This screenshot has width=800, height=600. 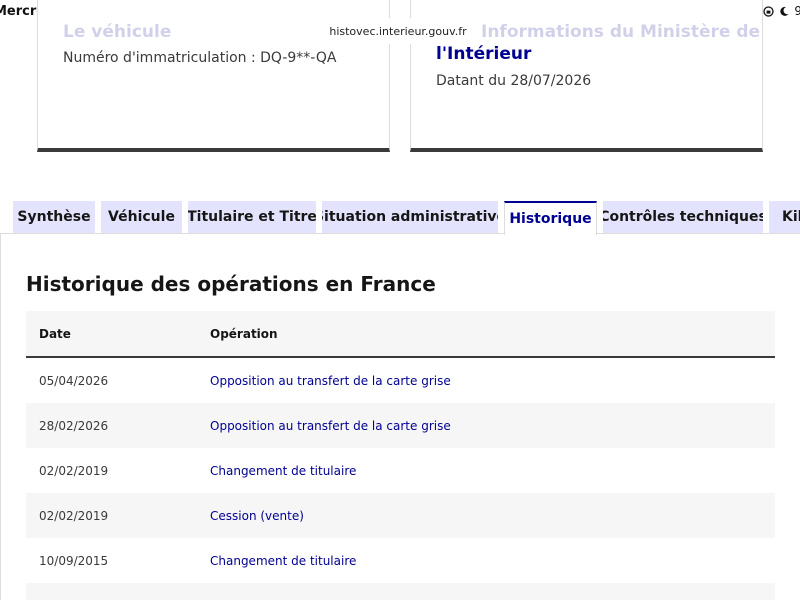 What do you see at coordinates (74, 560) in the screenshot?
I see `row-date: 10/09/2015` at bounding box center [74, 560].